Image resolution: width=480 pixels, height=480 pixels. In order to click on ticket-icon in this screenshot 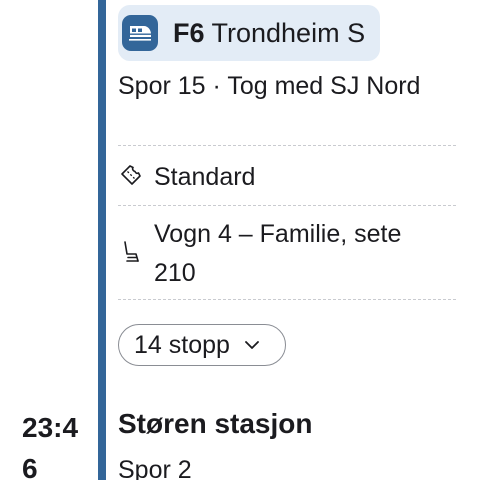, I will do `click(136, 173)`.